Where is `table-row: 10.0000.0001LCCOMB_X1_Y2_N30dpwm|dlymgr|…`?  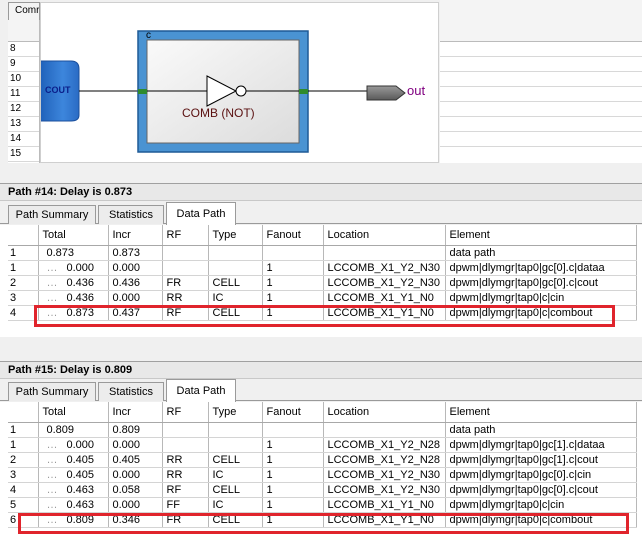 table-row: 10.0000.0001LCCOMB_X1_Y2_N30dpwm|dlymgr|… is located at coordinates (322, 268).